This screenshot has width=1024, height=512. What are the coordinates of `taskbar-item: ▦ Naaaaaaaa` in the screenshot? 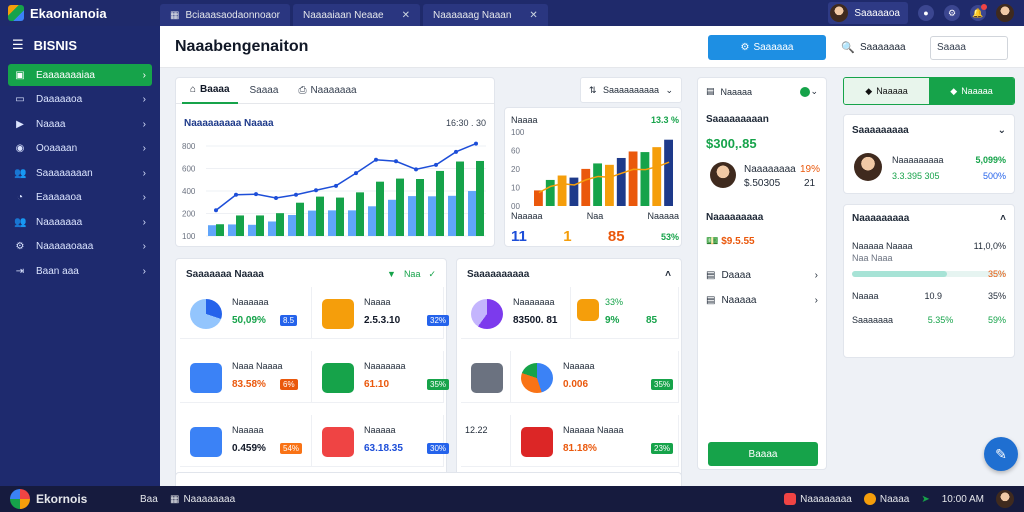 It's located at (202, 499).